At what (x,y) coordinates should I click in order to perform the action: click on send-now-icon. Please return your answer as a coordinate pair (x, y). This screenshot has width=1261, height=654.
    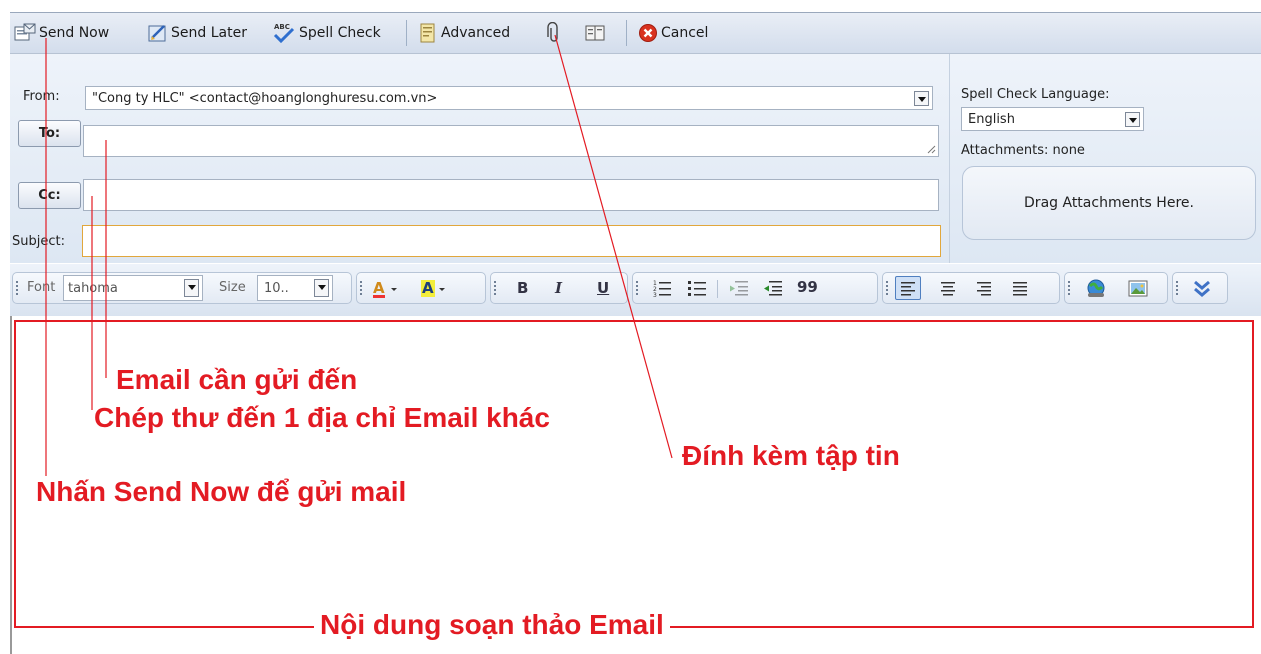
    Looking at the image, I should click on (25, 33).